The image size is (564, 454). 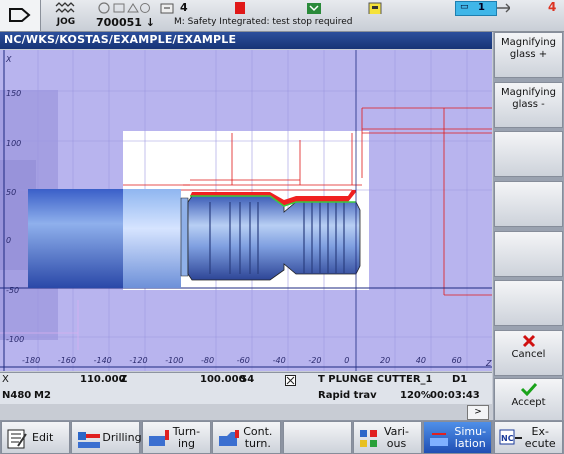 What do you see at coordinates (240, 8) in the screenshot?
I see `alarm-stop-icon` at bounding box center [240, 8].